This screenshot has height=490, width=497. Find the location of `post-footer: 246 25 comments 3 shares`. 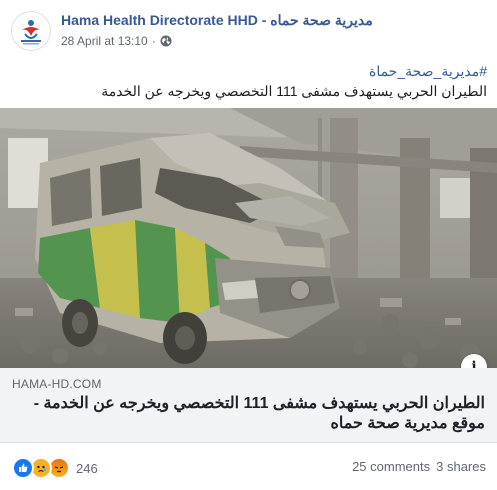

post-footer: 246 25 comments 3 shares is located at coordinates (248, 466).